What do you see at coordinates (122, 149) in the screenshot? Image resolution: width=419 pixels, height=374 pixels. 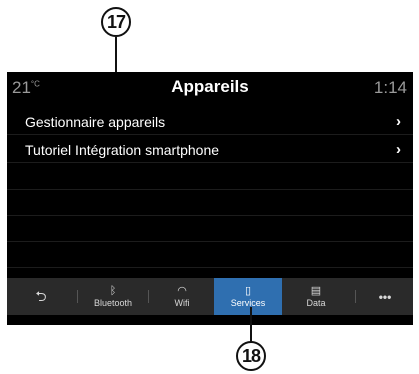 I see `menu-item-label: Tutoriel Intégration smartphone` at bounding box center [122, 149].